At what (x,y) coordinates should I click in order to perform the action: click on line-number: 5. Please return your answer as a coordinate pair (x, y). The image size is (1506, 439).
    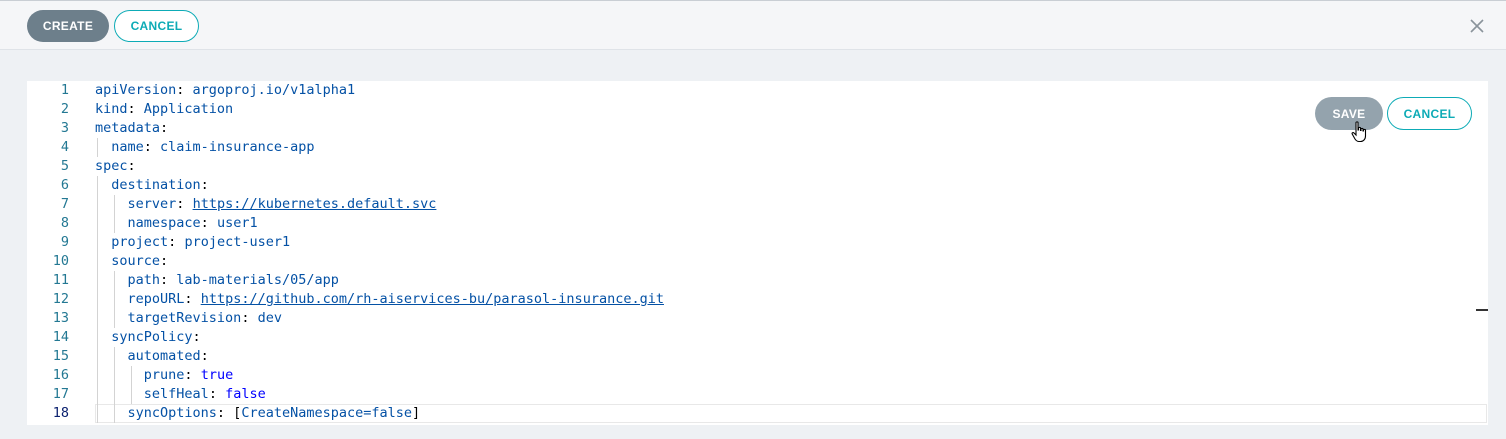
    Looking at the image, I should click on (64, 166).